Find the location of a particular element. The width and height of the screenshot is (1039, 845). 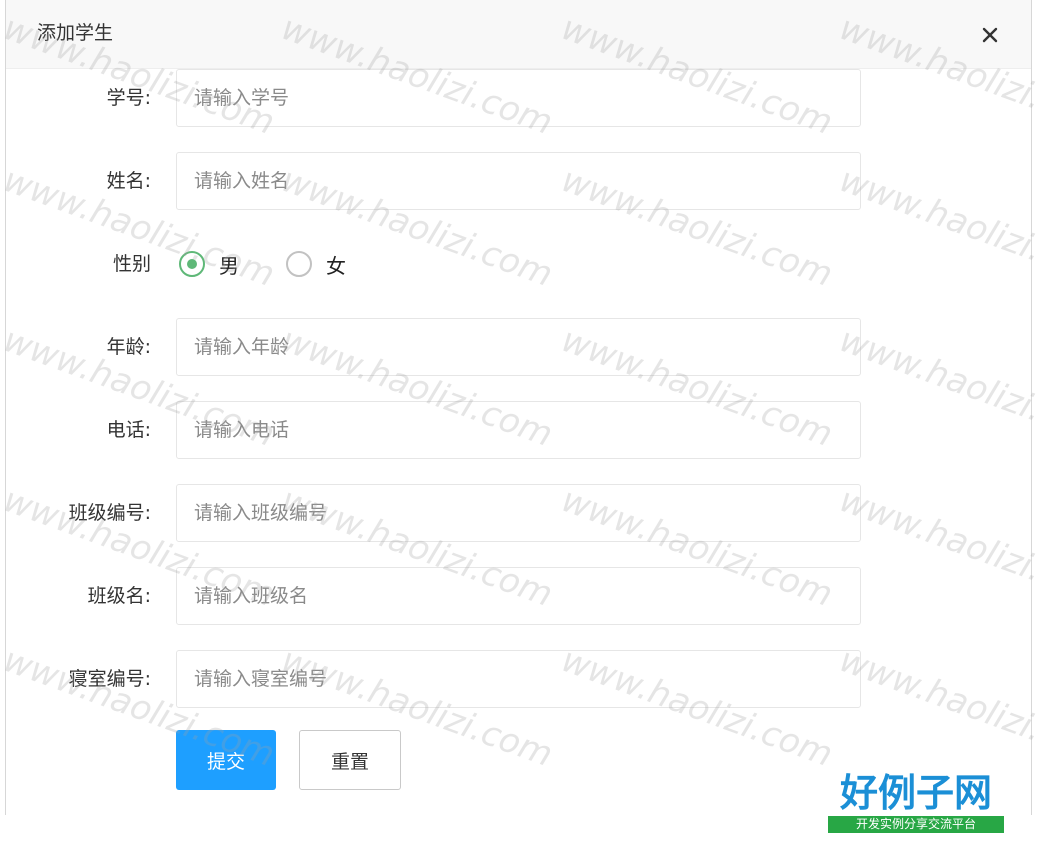

class-name-input is located at coordinates (518, 596).